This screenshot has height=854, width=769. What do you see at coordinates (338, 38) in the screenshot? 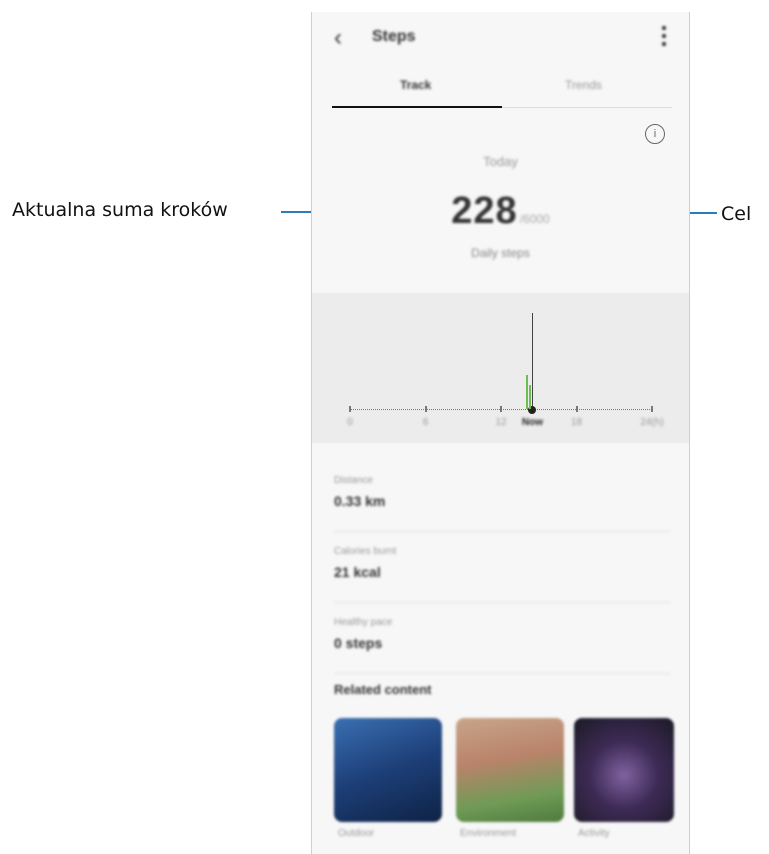
I see `chevron-left-icon: ‹` at bounding box center [338, 38].